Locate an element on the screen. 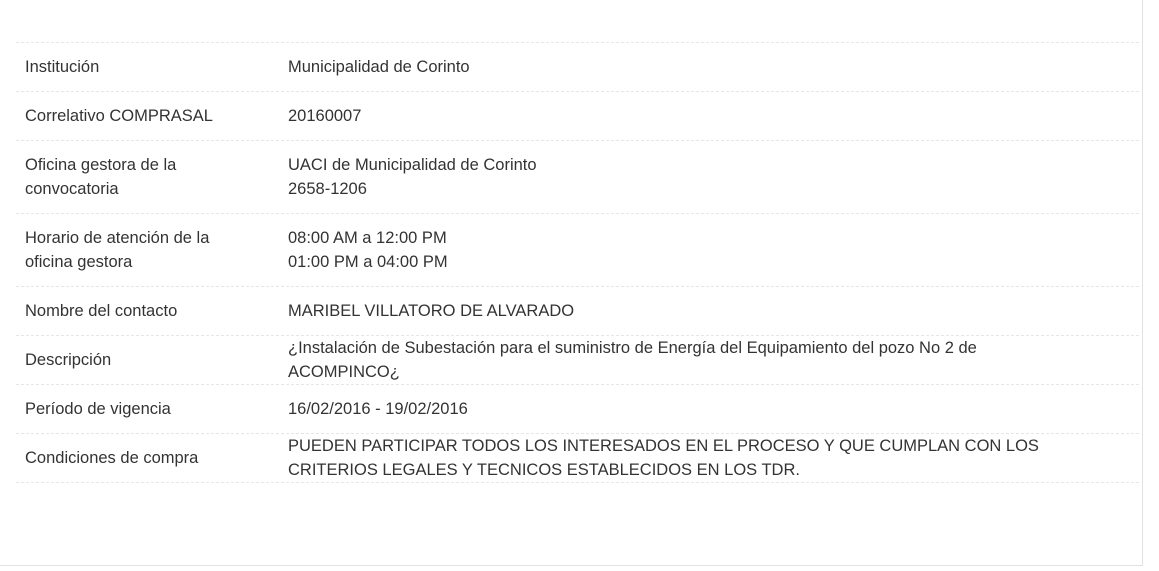 The height and width of the screenshot is (571, 1159). row-correlativo: Correlativo COMPRASAL 20160007 is located at coordinates (577, 116).